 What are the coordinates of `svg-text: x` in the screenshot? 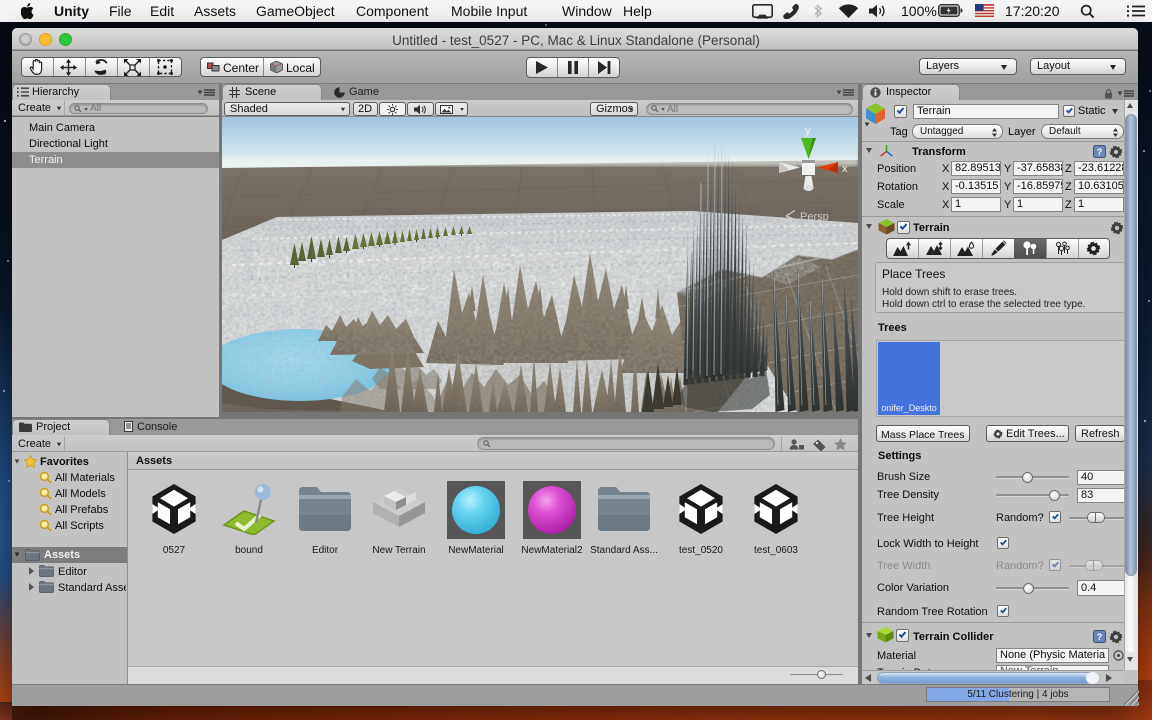 It's located at (845, 169).